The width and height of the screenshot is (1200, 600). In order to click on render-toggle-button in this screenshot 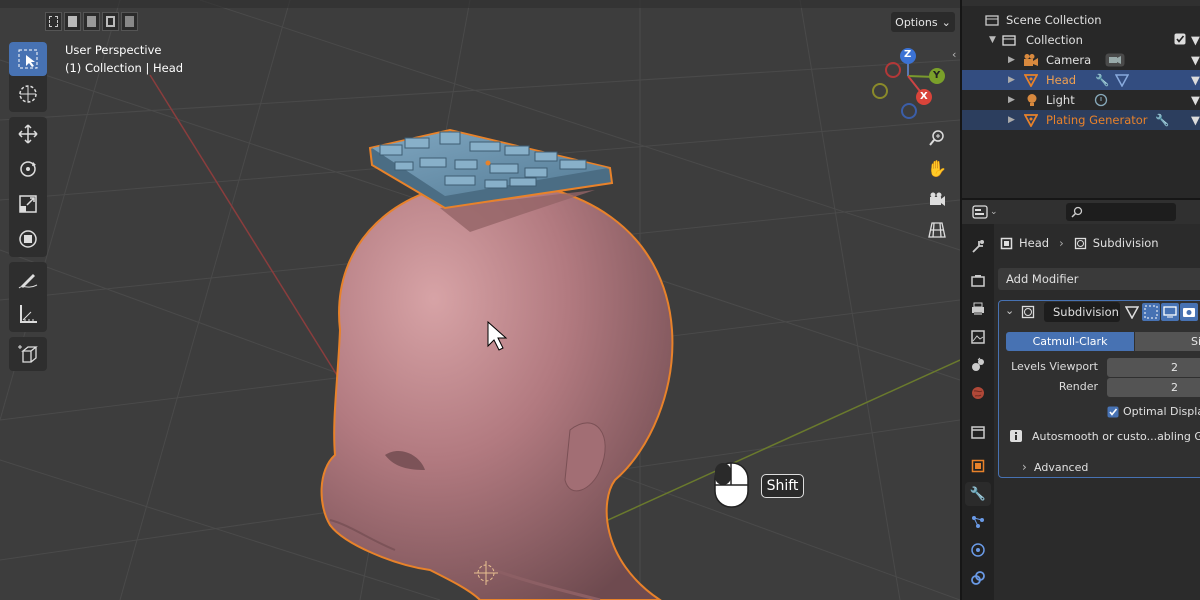, I will do `click(1189, 312)`.